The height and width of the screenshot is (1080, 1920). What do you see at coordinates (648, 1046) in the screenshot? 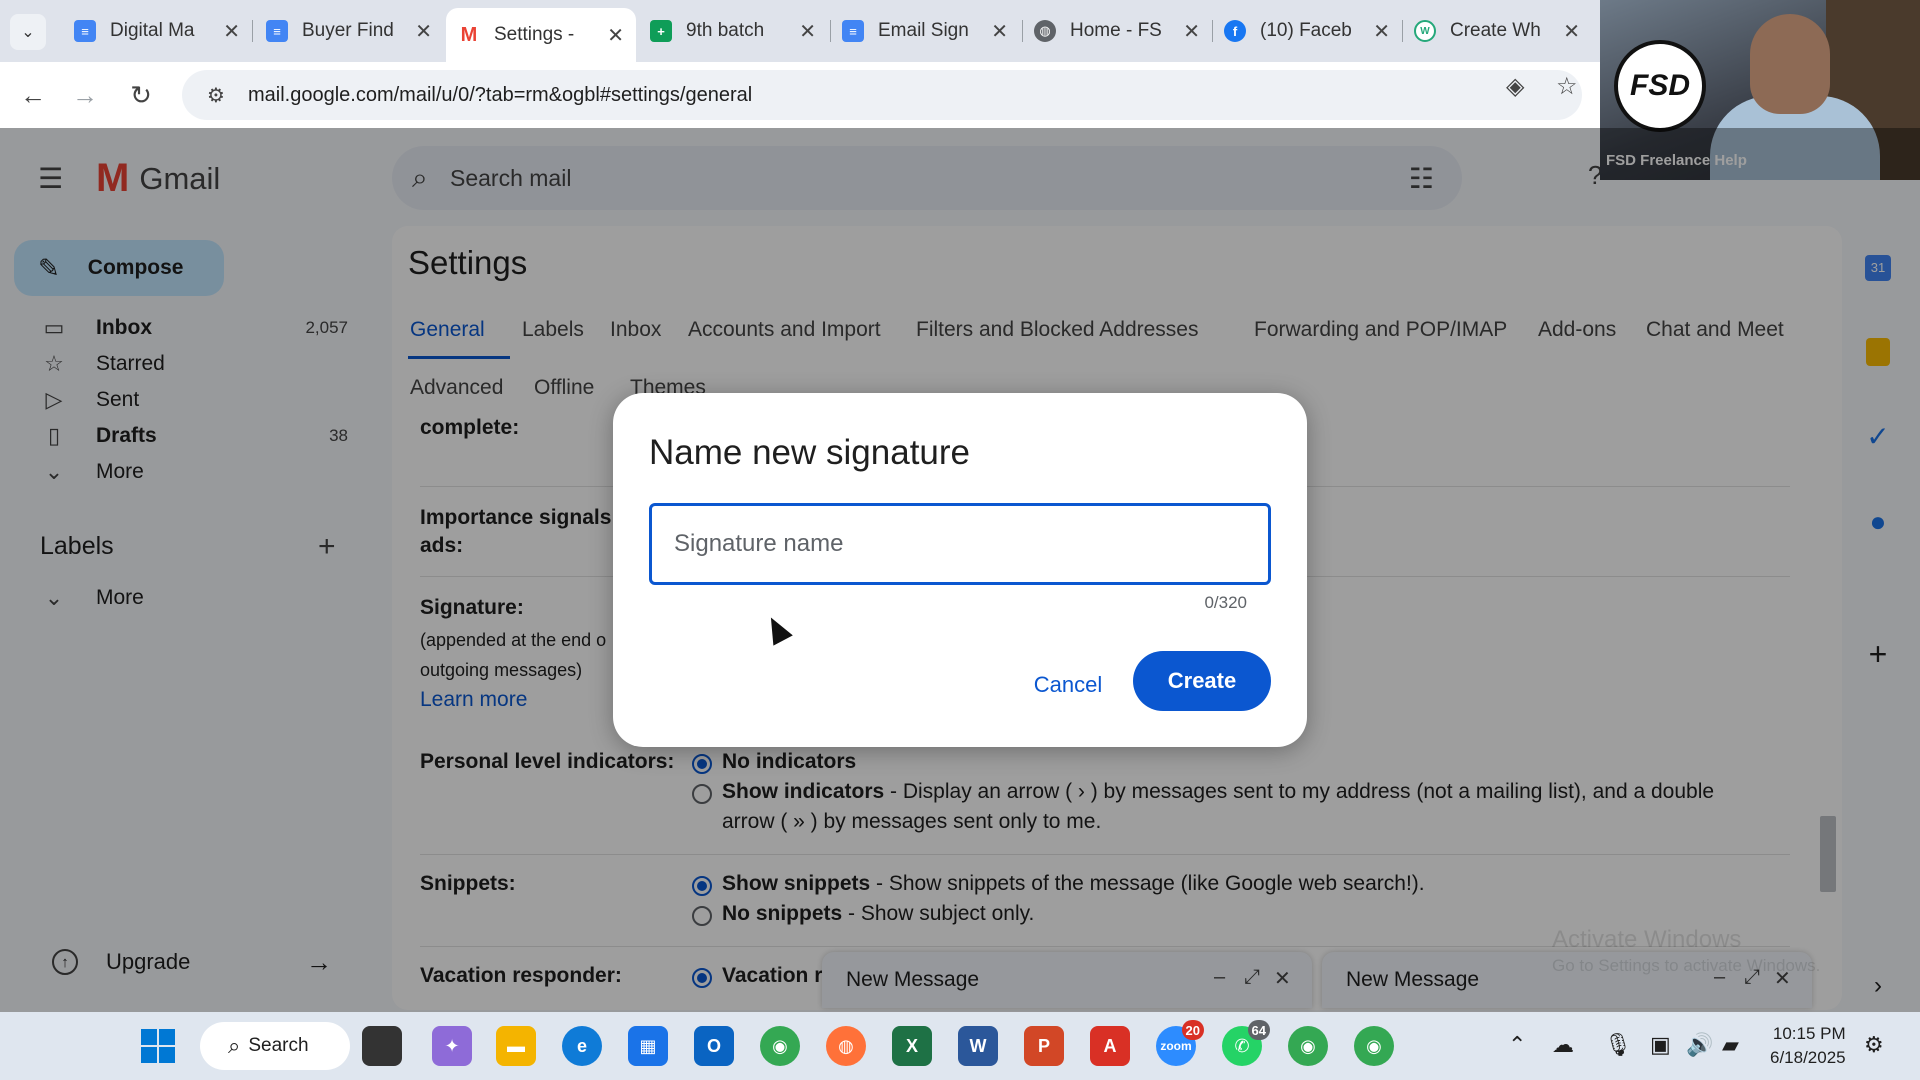
I see `store-icon: ▦` at bounding box center [648, 1046].